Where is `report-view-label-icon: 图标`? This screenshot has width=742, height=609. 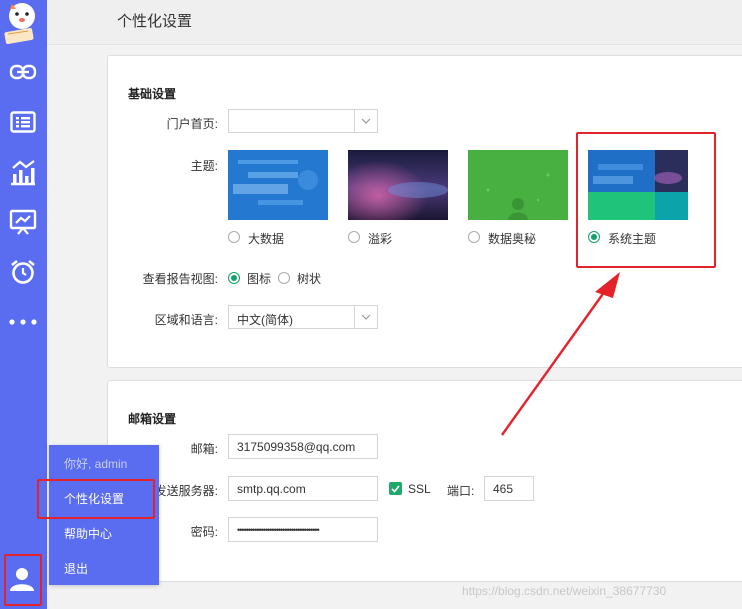 report-view-label-icon: 图标 is located at coordinates (259, 279).